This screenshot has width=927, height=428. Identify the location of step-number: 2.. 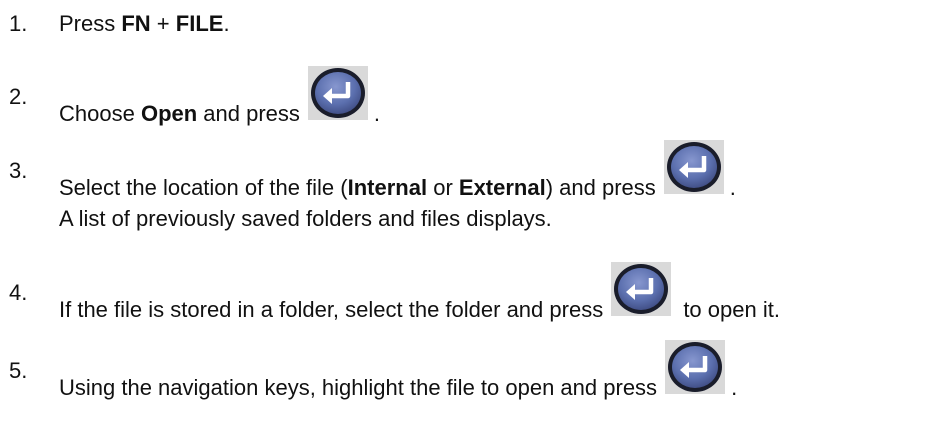
(18, 96).